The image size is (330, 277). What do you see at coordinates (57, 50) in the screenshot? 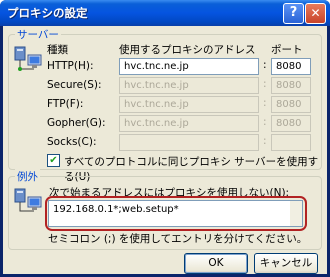
I see `type-column-header: 種類` at bounding box center [57, 50].